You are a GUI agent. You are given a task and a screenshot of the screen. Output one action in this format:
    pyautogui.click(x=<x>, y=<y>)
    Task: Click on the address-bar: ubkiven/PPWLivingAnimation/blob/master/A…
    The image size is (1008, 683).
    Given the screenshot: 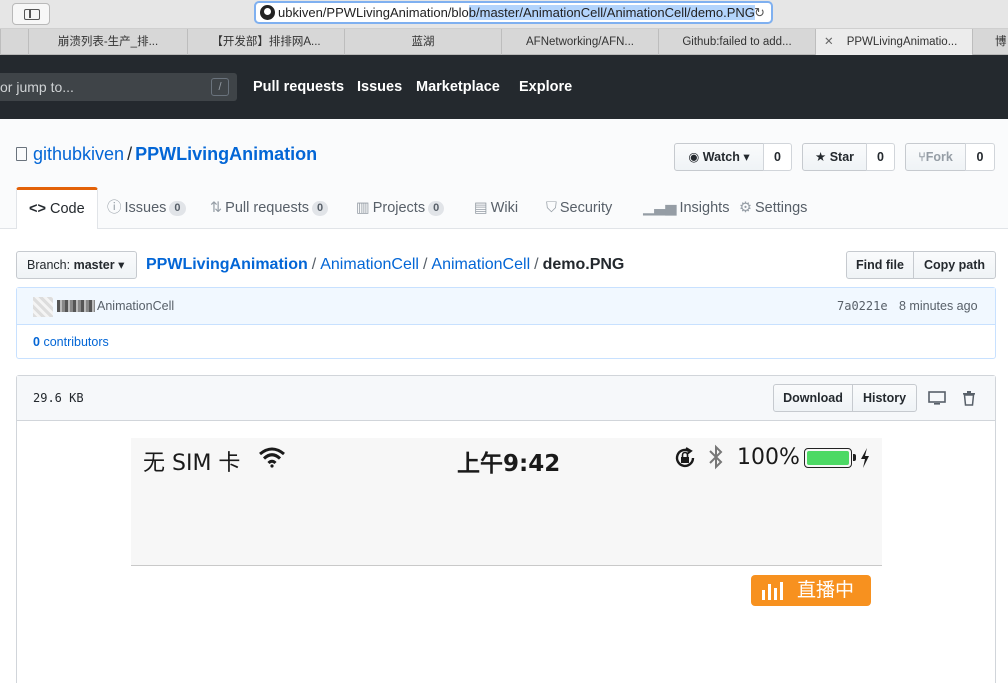 What is the action you would take?
    pyautogui.click(x=513, y=12)
    